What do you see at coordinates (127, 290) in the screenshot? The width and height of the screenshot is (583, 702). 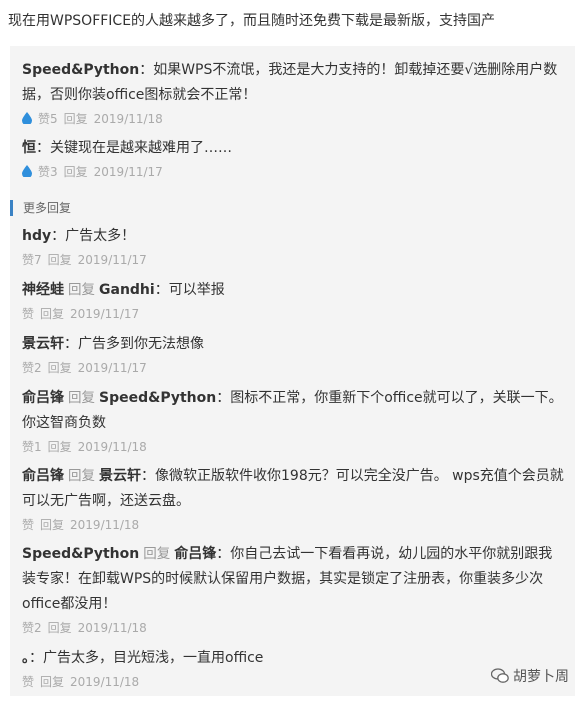 I see `reply-target: Gandhi` at bounding box center [127, 290].